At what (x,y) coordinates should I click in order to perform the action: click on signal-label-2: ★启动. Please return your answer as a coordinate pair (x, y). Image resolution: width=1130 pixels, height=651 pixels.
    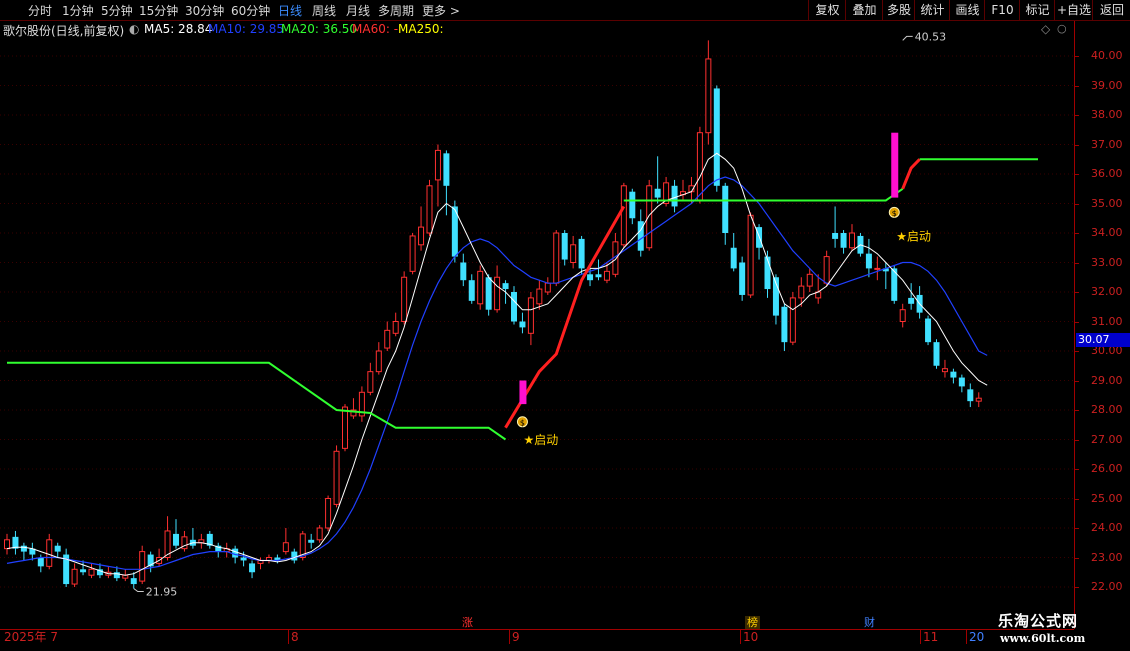
    Looking at the image, I should click on (913, 236).